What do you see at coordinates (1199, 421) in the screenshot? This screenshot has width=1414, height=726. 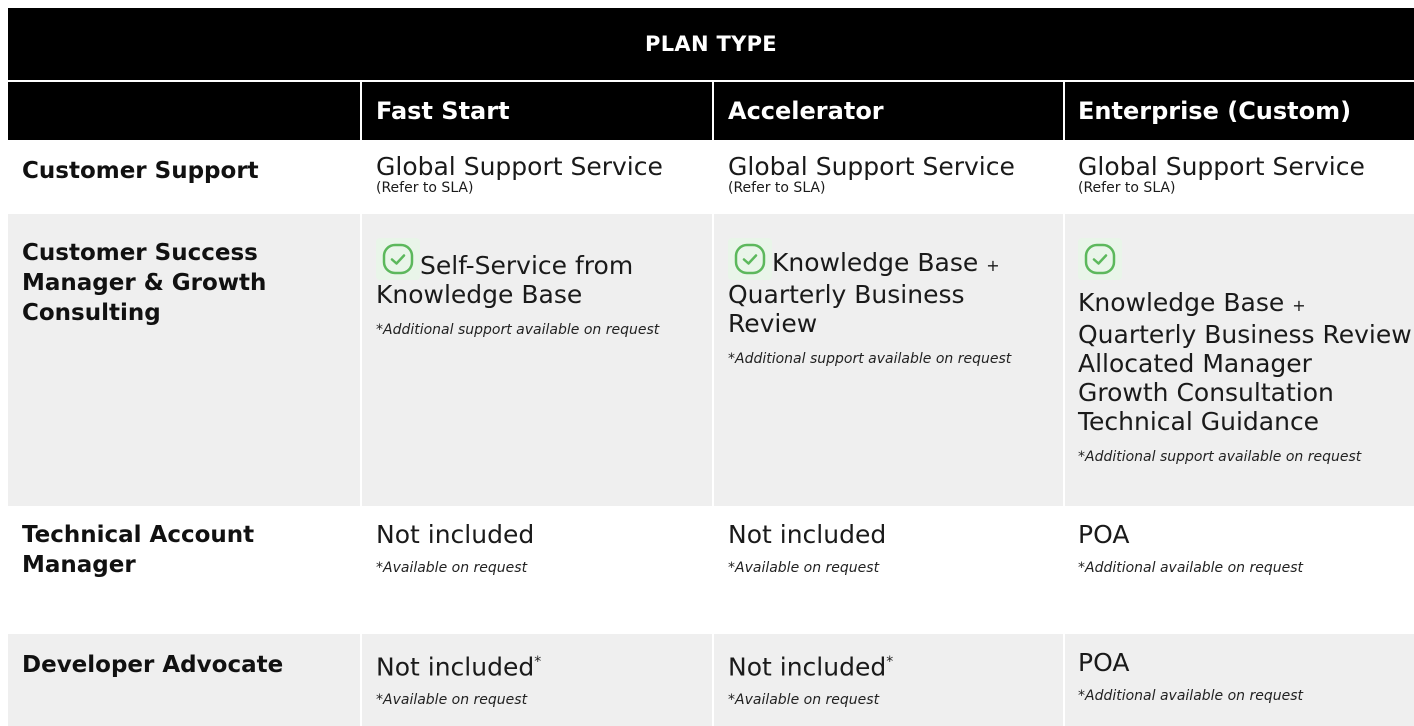 I see `cell-line: Technical Guidance` at bounding box center [1199, 421].